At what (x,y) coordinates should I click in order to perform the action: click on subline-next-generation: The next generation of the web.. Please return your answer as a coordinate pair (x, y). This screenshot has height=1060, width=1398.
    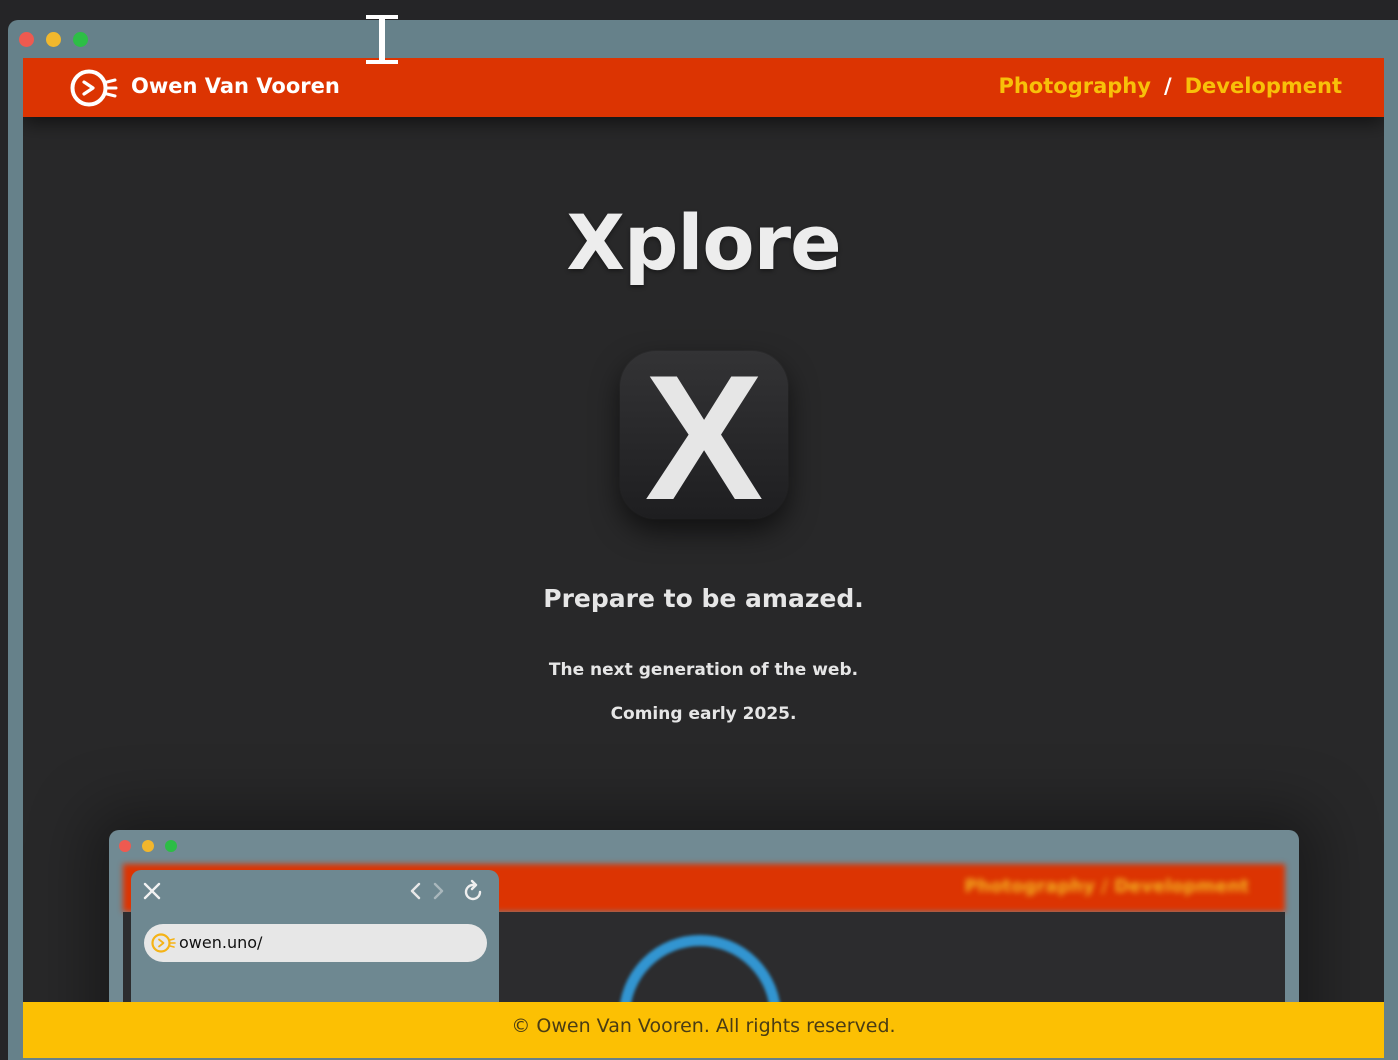
    Looking at the image, I should click on (703, 670).